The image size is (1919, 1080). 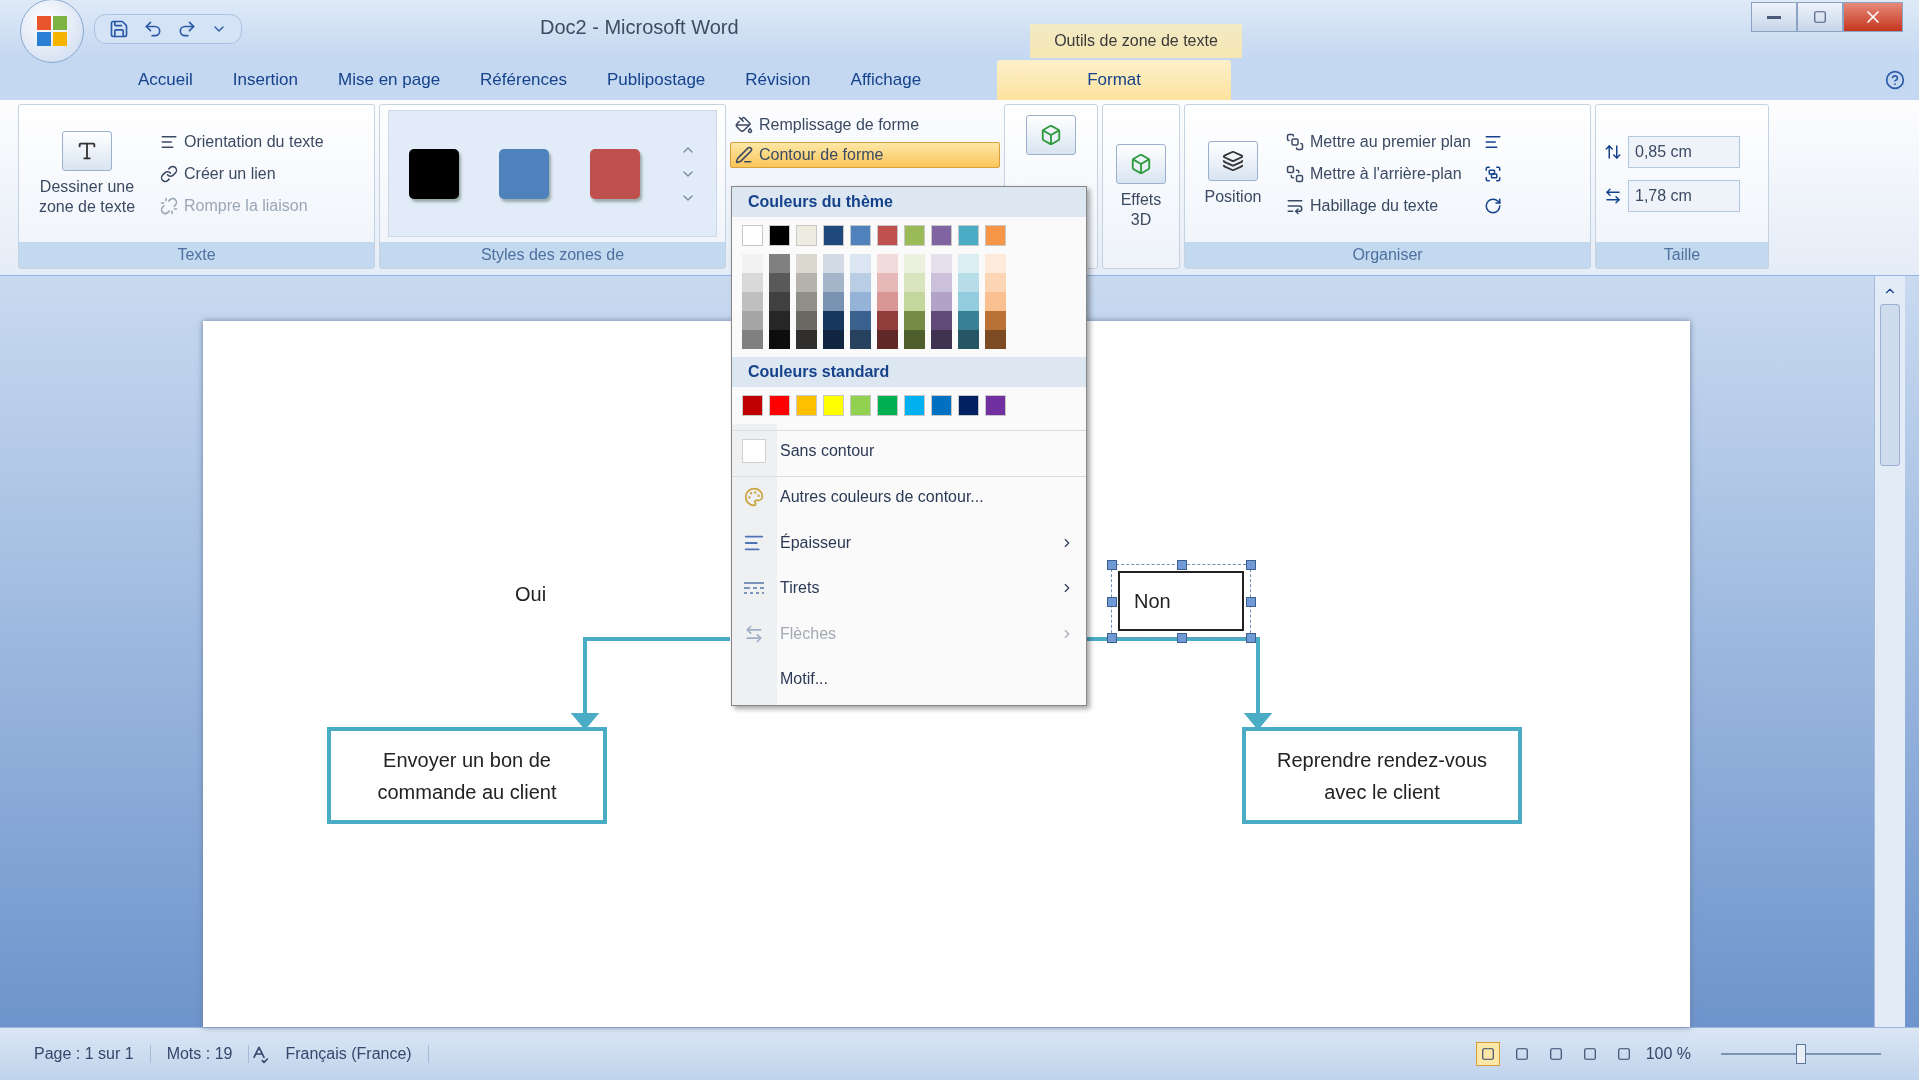 I want to click on ribbon-tab: Insertion, so click(x=265, y=80).